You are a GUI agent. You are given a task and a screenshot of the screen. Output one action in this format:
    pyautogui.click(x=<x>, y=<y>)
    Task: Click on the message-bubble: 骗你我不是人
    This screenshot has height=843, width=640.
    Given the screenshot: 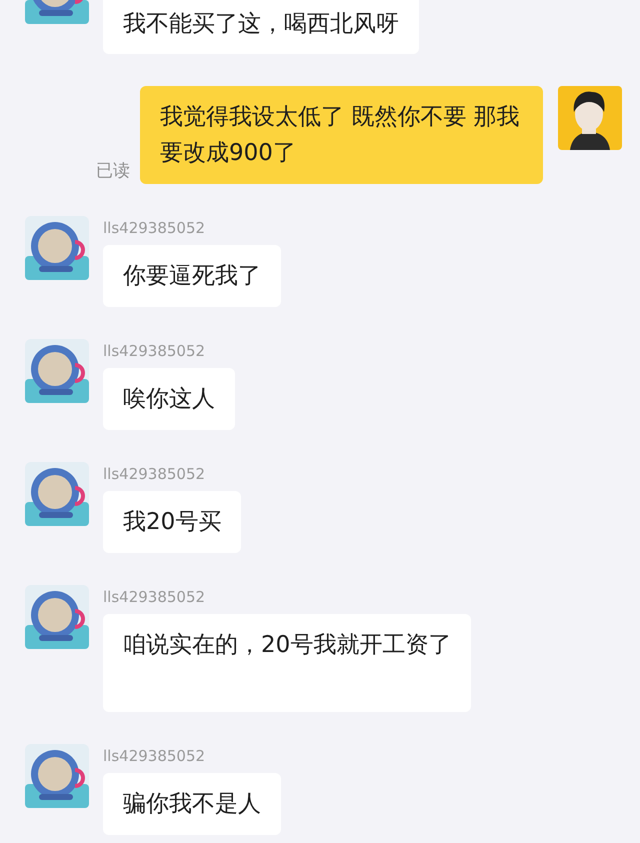 What is the action you would take?
    pyautogui.click(x=192, y=804)
    